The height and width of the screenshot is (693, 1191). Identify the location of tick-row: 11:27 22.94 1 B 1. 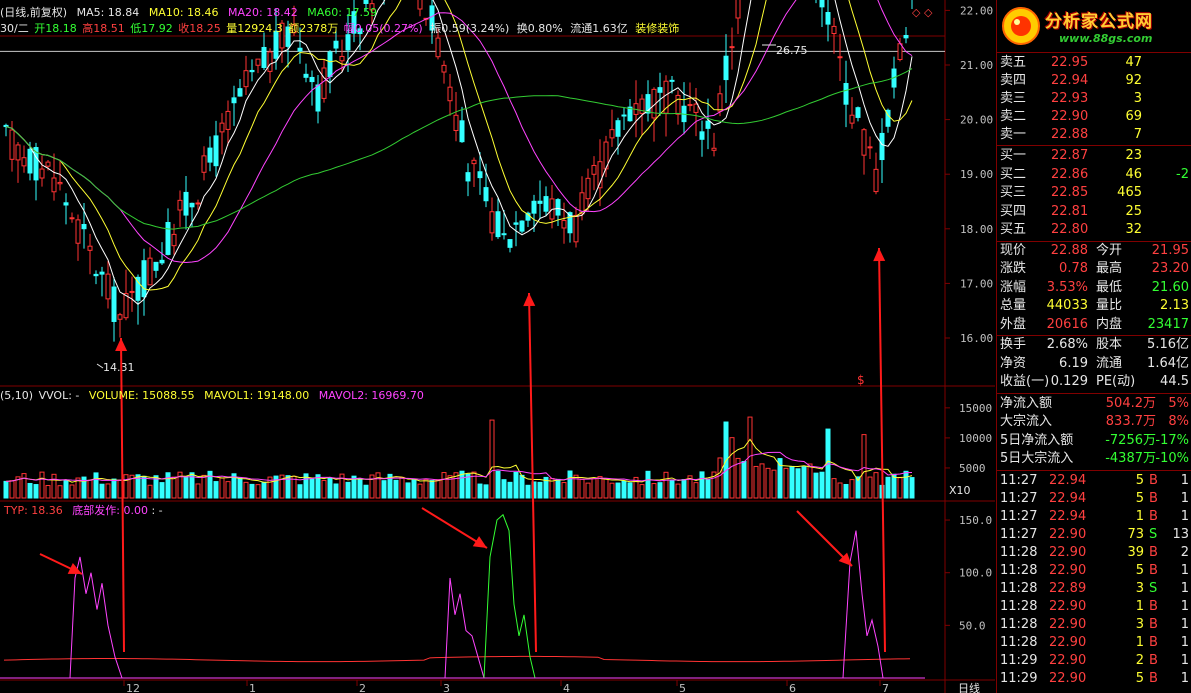
(1094, 517).